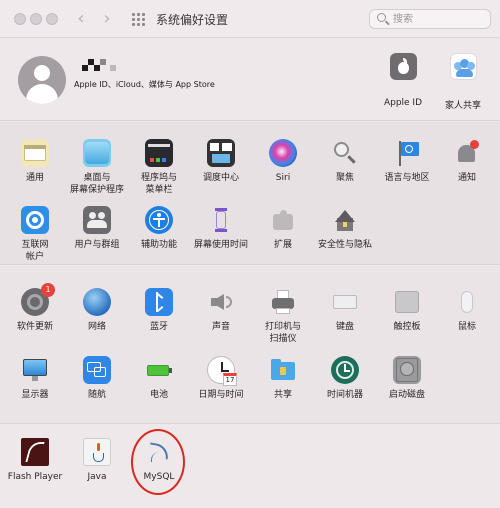 The width and height of the screenshot is (500, 508). Describe the element at coordinates (345, 169) in the screenshot. I see `pref-spotlight: 聚焦` at that location.